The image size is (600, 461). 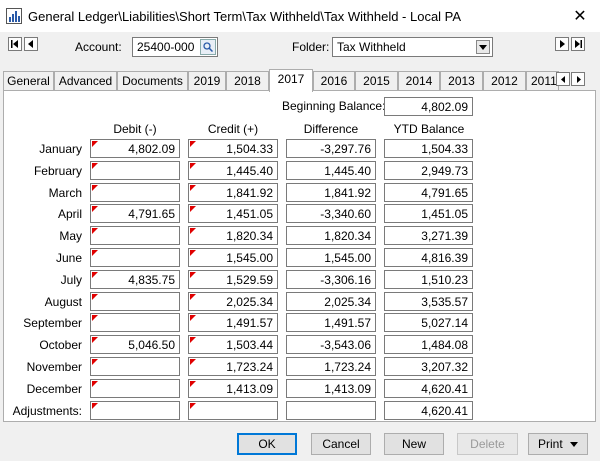 What do you see at coordinates (166, 47) in the screenshot?
I see `account-value: 25400-000` at bounding box center [166, 47].